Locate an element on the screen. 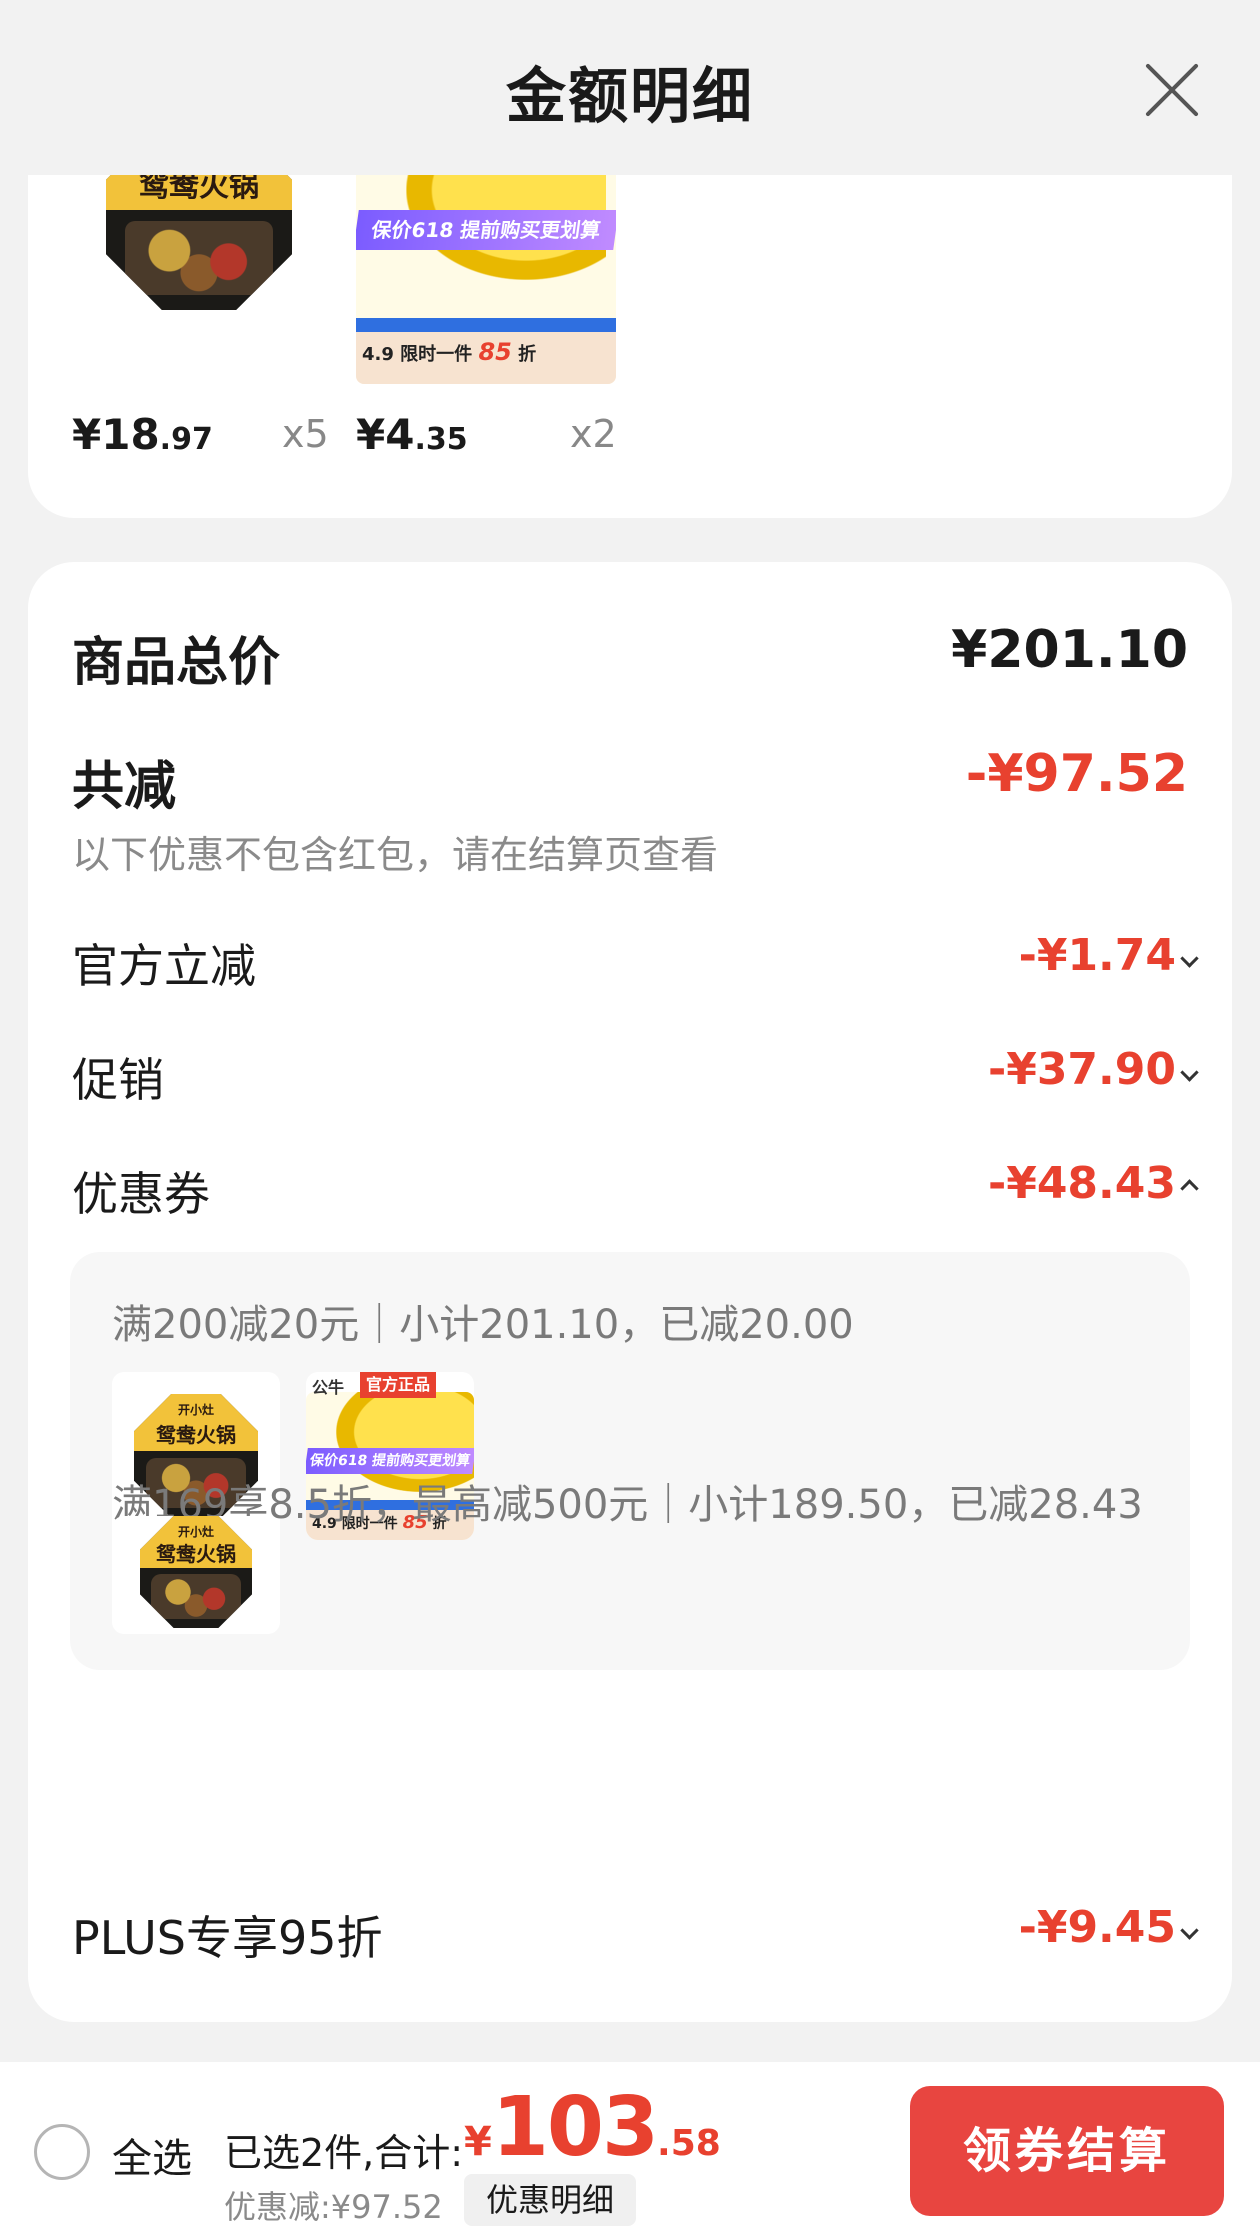 This screenshot has width=1260, height=2239. total-discount-label: 共减 is located at coordinates (124, 787).